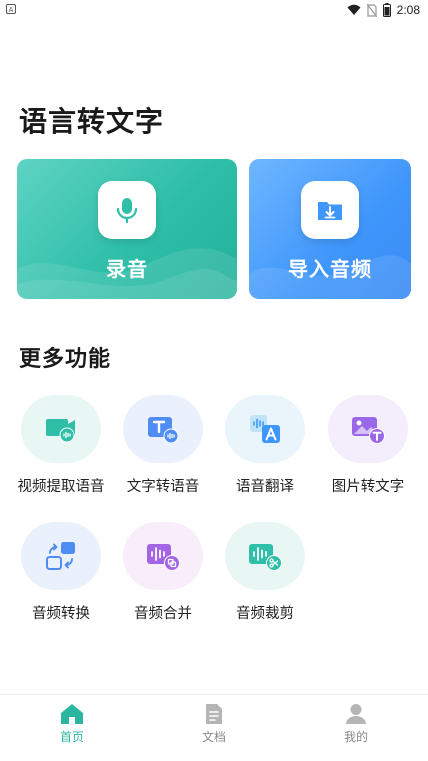 The image size is (428, 761). I want to click on record-card-label: 录音, so click(127, 269).